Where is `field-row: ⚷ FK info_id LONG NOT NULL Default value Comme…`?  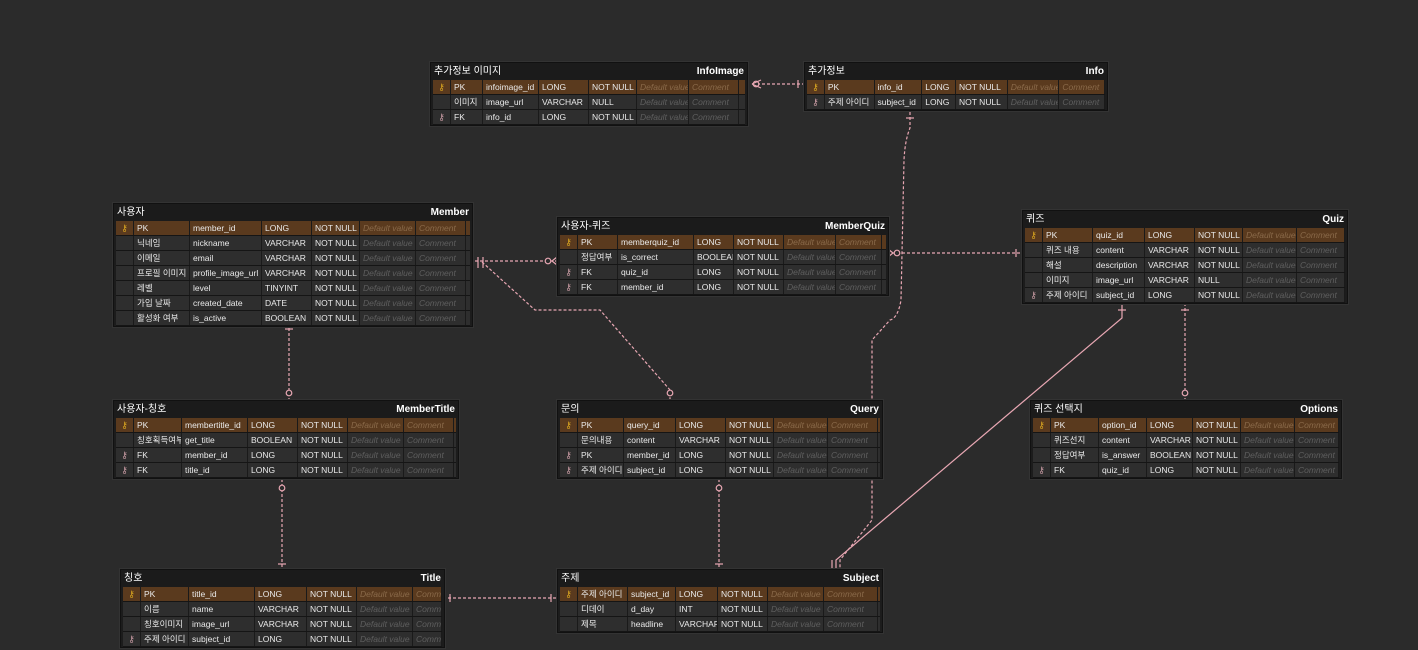 field-row: ⚷ FK info_id LONG NOT NULL Default value Comme… is located at coordinates (589, 117).